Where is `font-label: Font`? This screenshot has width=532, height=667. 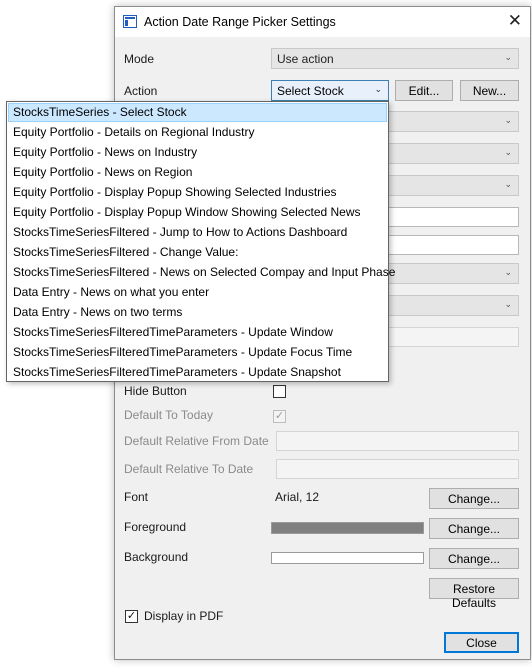
font-label: Font is located at coordinates (136, 497).